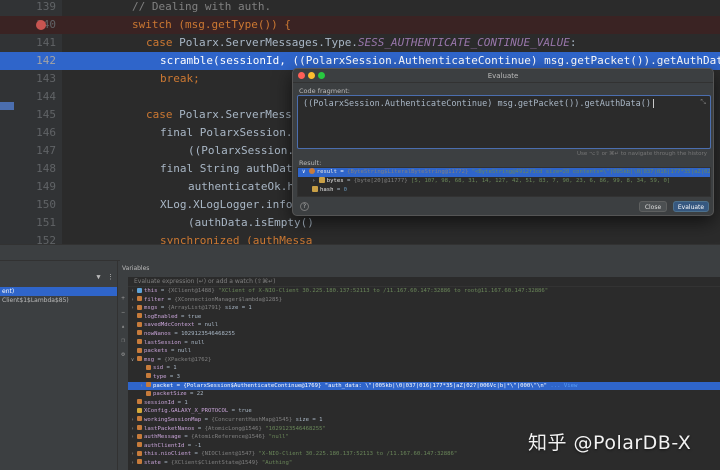 The width and height of the screenshot is (720, 470). I want to click on line-number: 147, so click(35, 151).